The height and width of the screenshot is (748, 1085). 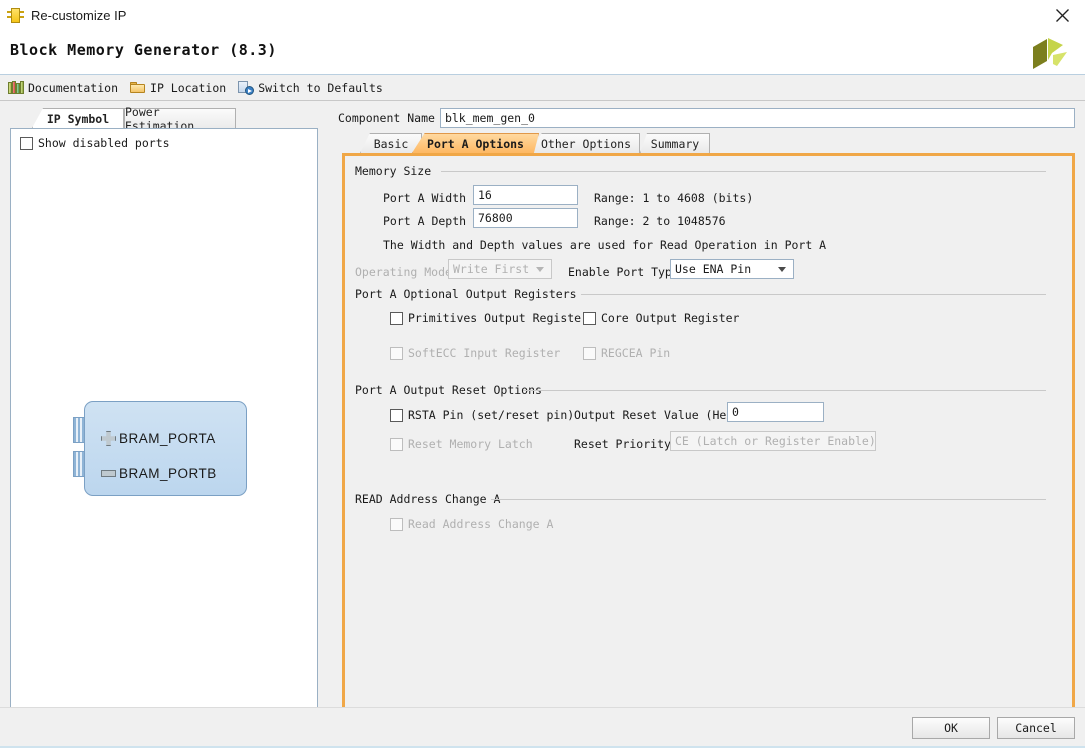 I want to click on core-output-register-row: Core Output Register, so click(x=661, y=318).